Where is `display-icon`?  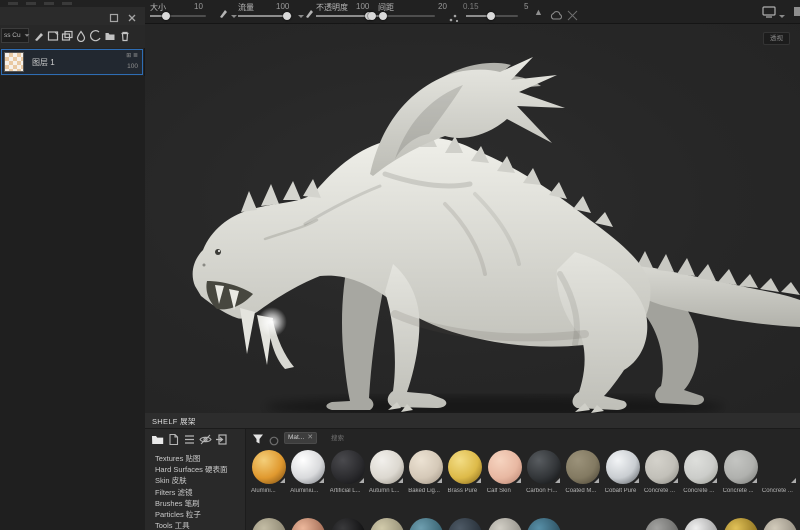 display-icon is located at coordinates (769, 14).